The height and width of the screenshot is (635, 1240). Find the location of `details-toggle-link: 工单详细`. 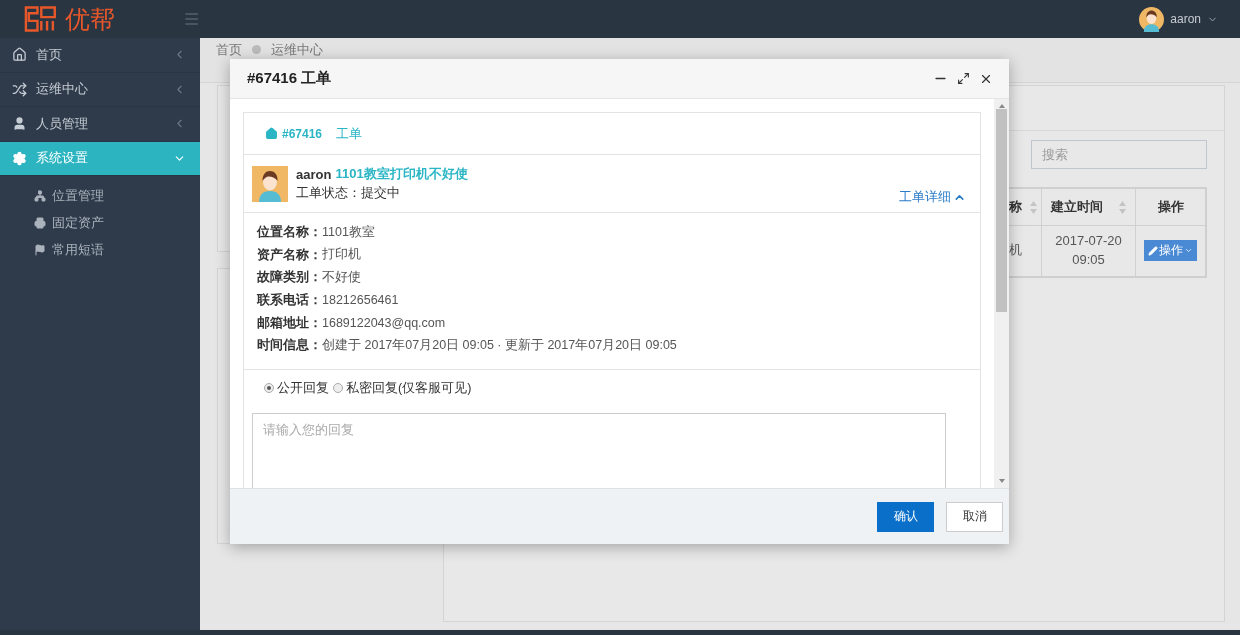

details-toggle-link: 工单详细 is located at coordinates (932, 197).